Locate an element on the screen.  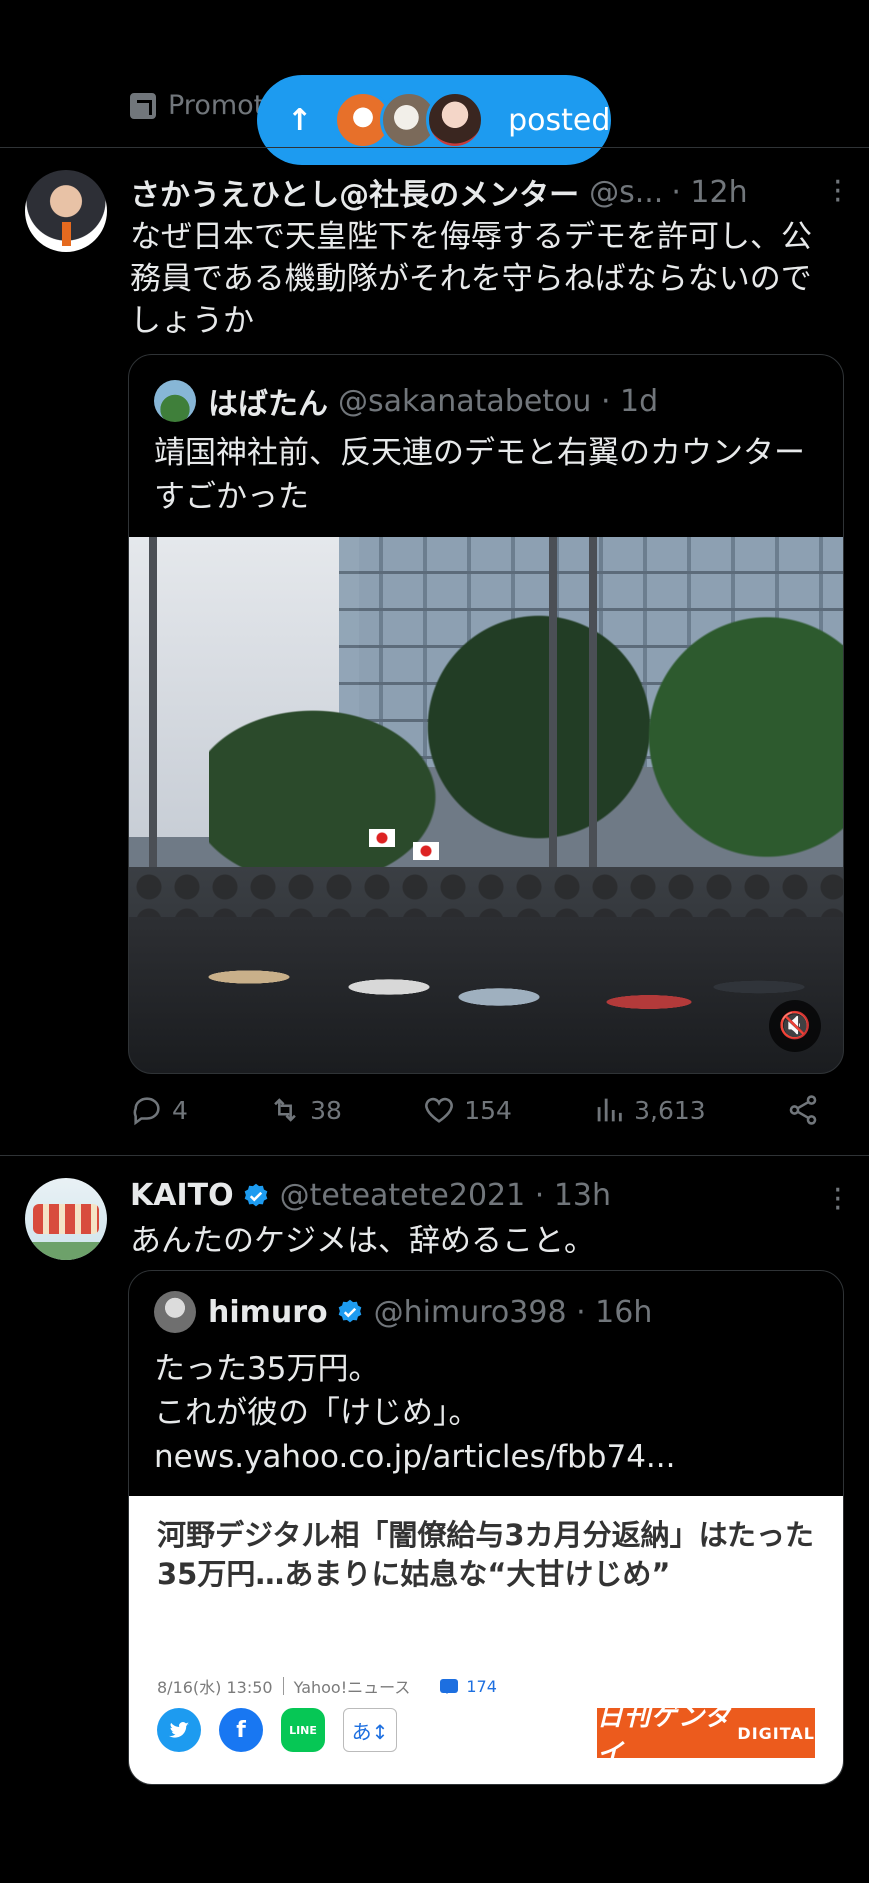
tweet-text: あんたのケジメは、辞めること。 is located at coordinates (362, 1241).